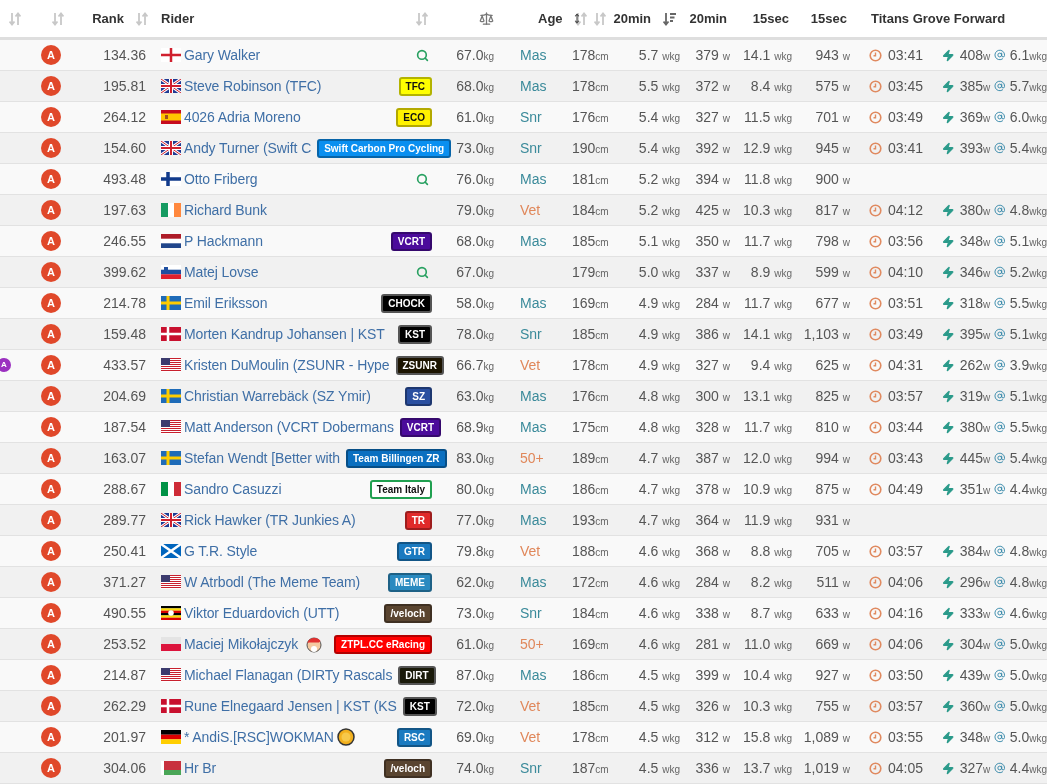 Image resolution: width=1047 pixels, height=784 pixels. What do you see at coordinates (223, 241) in the screenshot?
I see `rider-link: P Hackmann` at bounding box center [223, 241].